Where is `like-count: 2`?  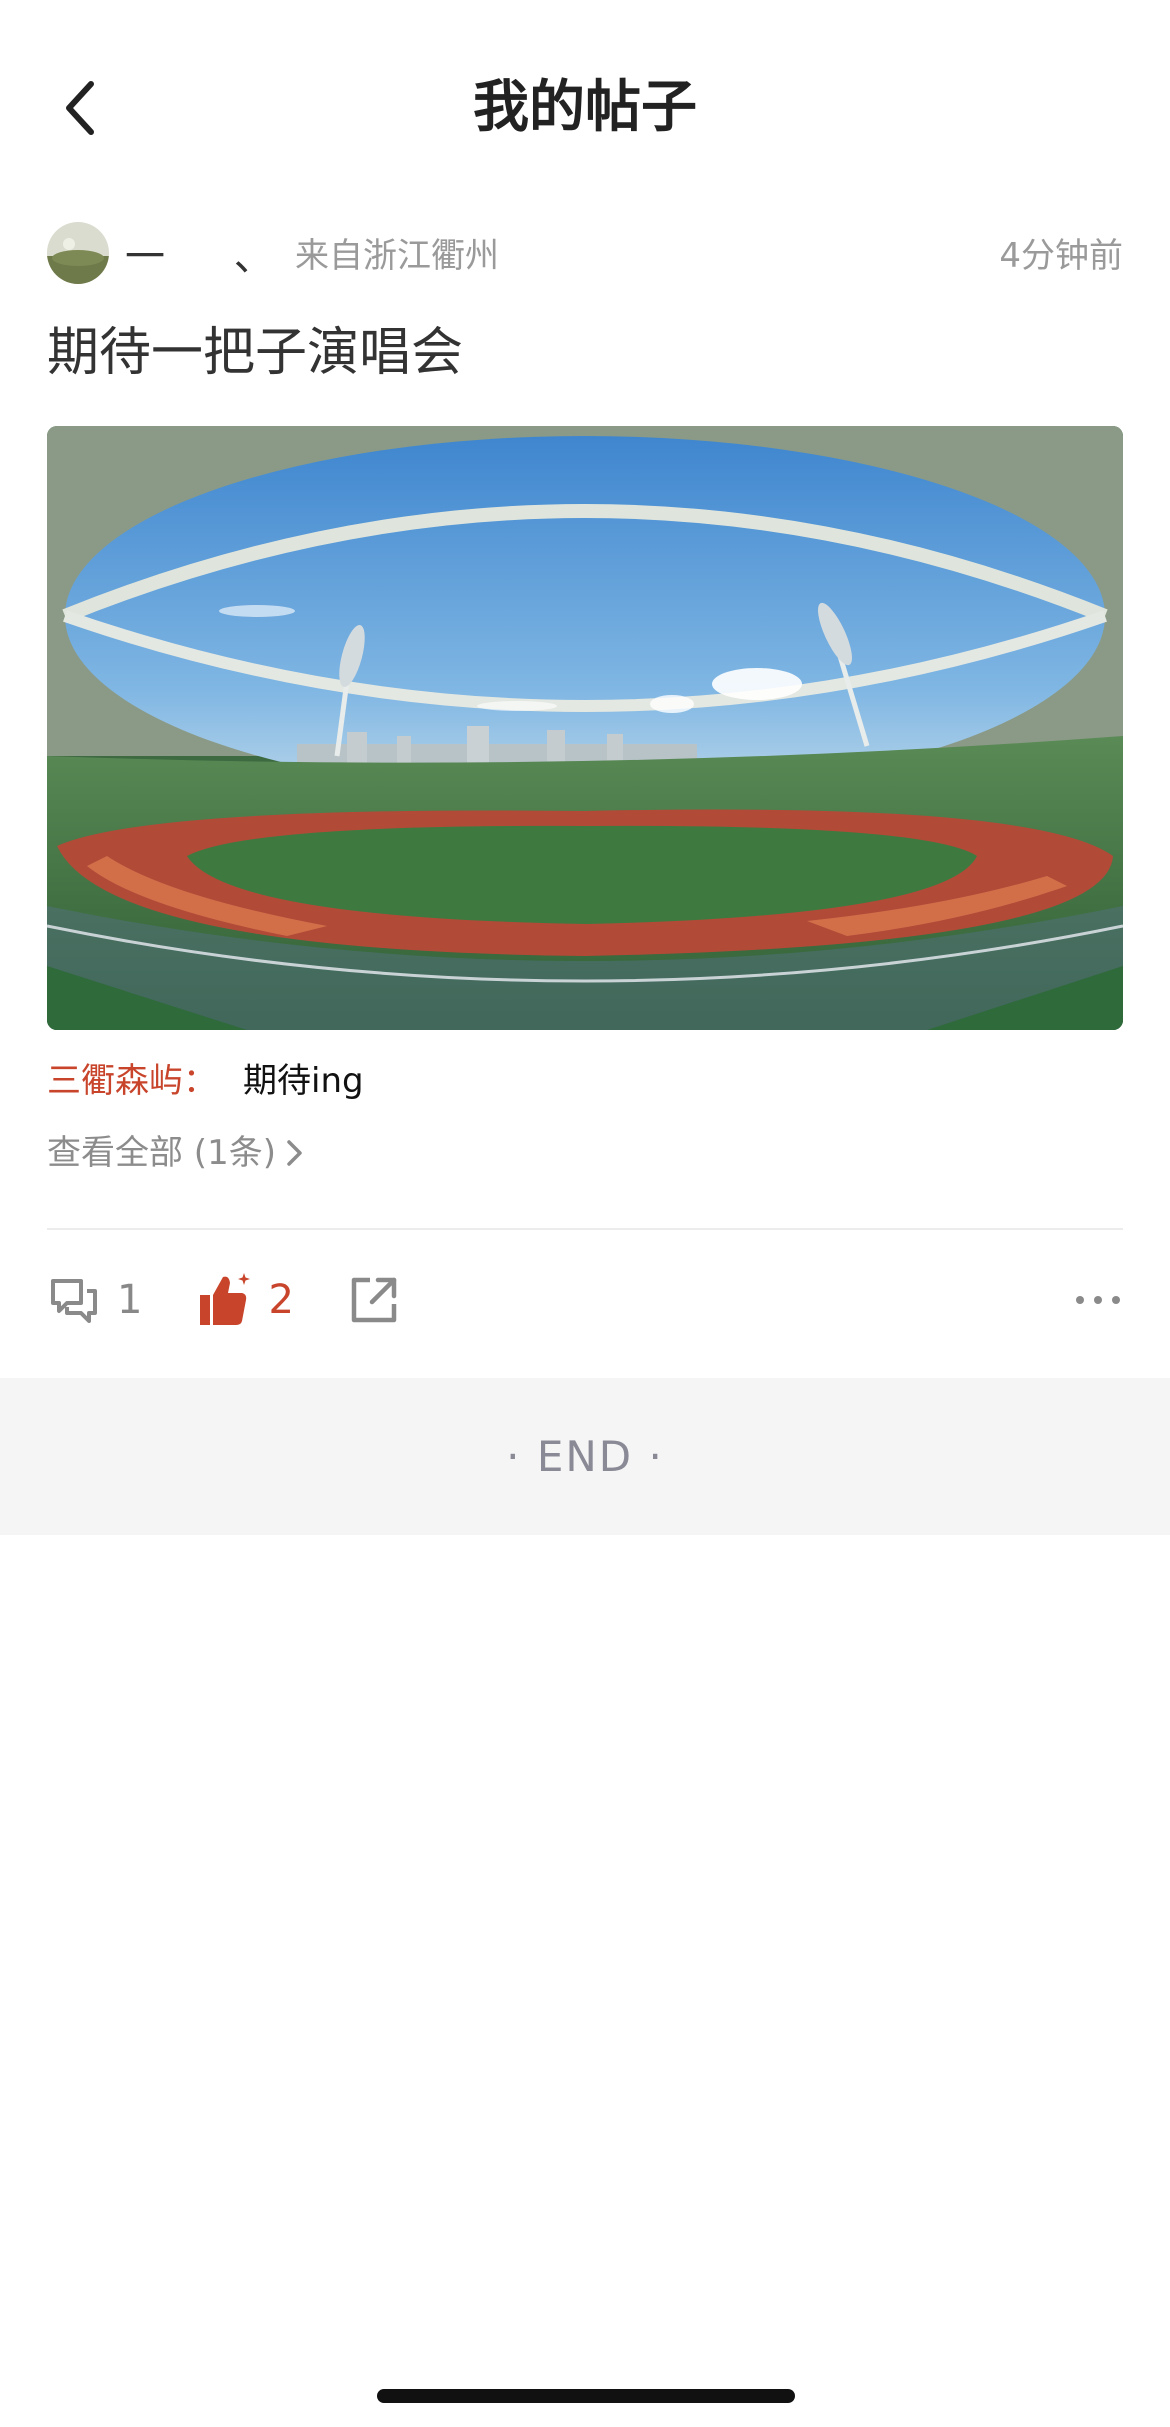 like-count: 2 is located at coordinates (281, 1300).